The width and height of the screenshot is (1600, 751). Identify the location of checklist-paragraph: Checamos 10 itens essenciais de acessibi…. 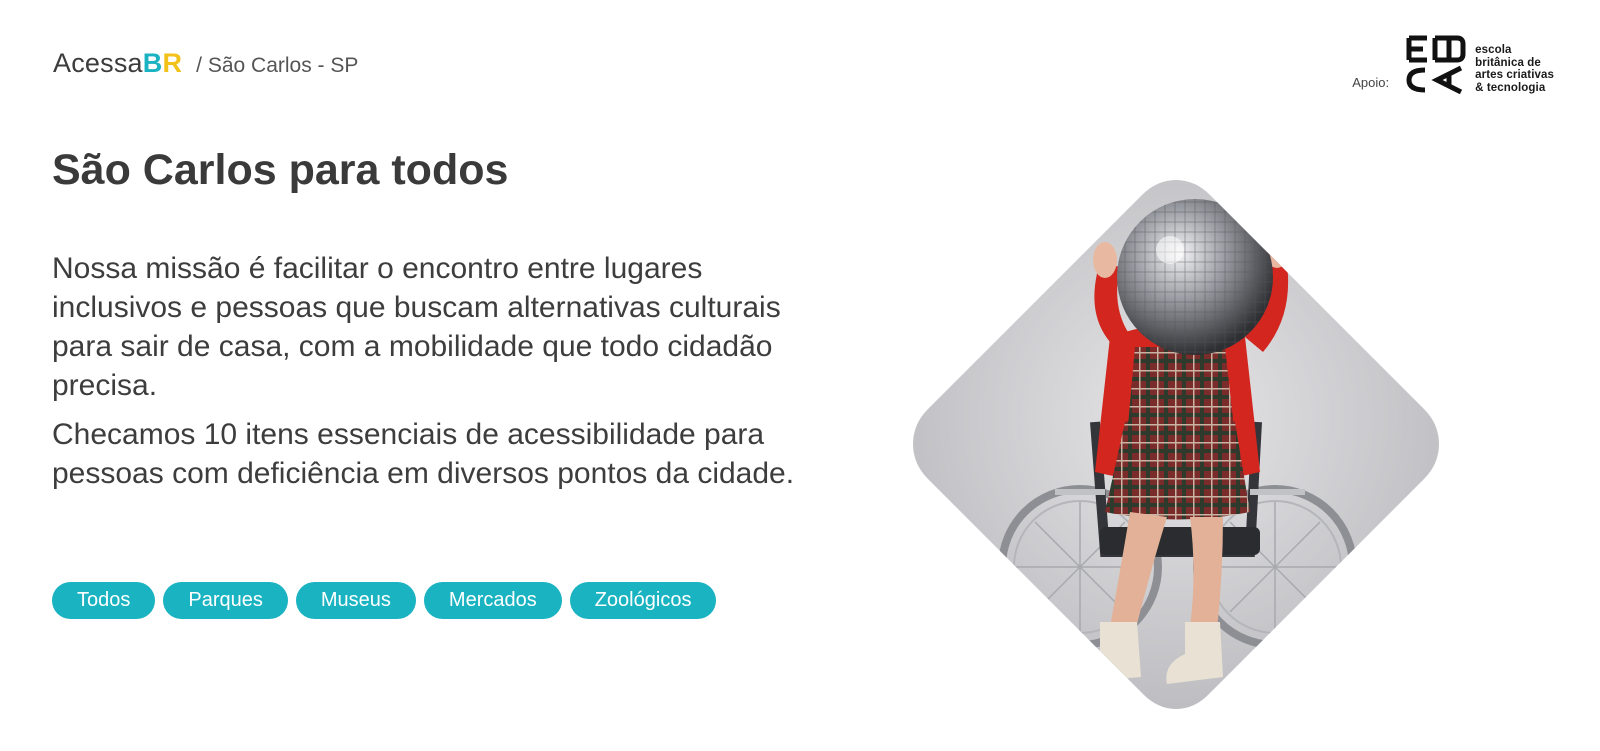
(423, 454).